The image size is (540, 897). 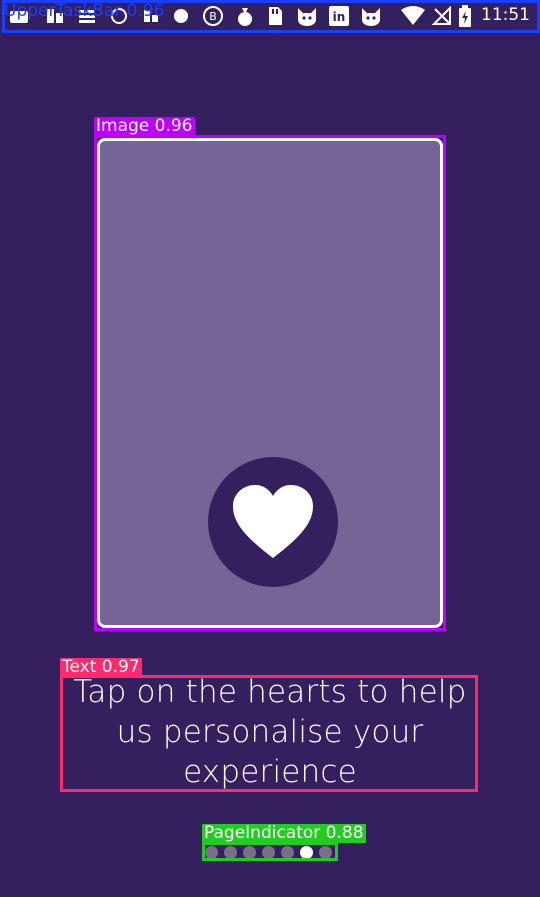 I want to click on image-detection-label: Image 0.96, so click(x=144, y=126).